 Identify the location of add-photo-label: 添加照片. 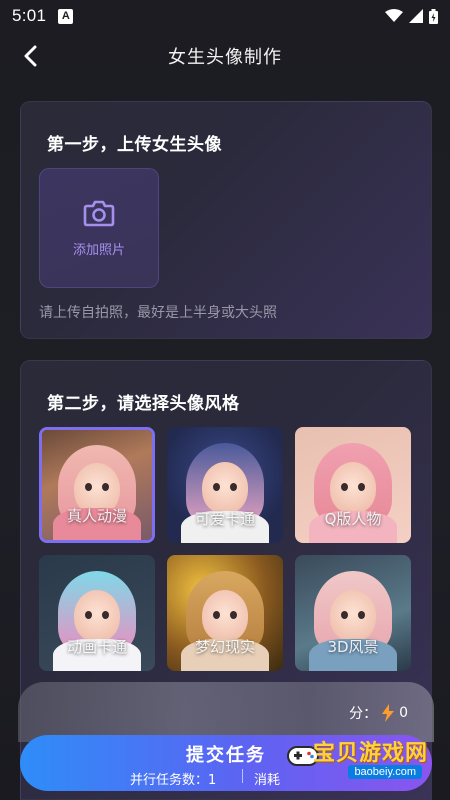
(98, 250).